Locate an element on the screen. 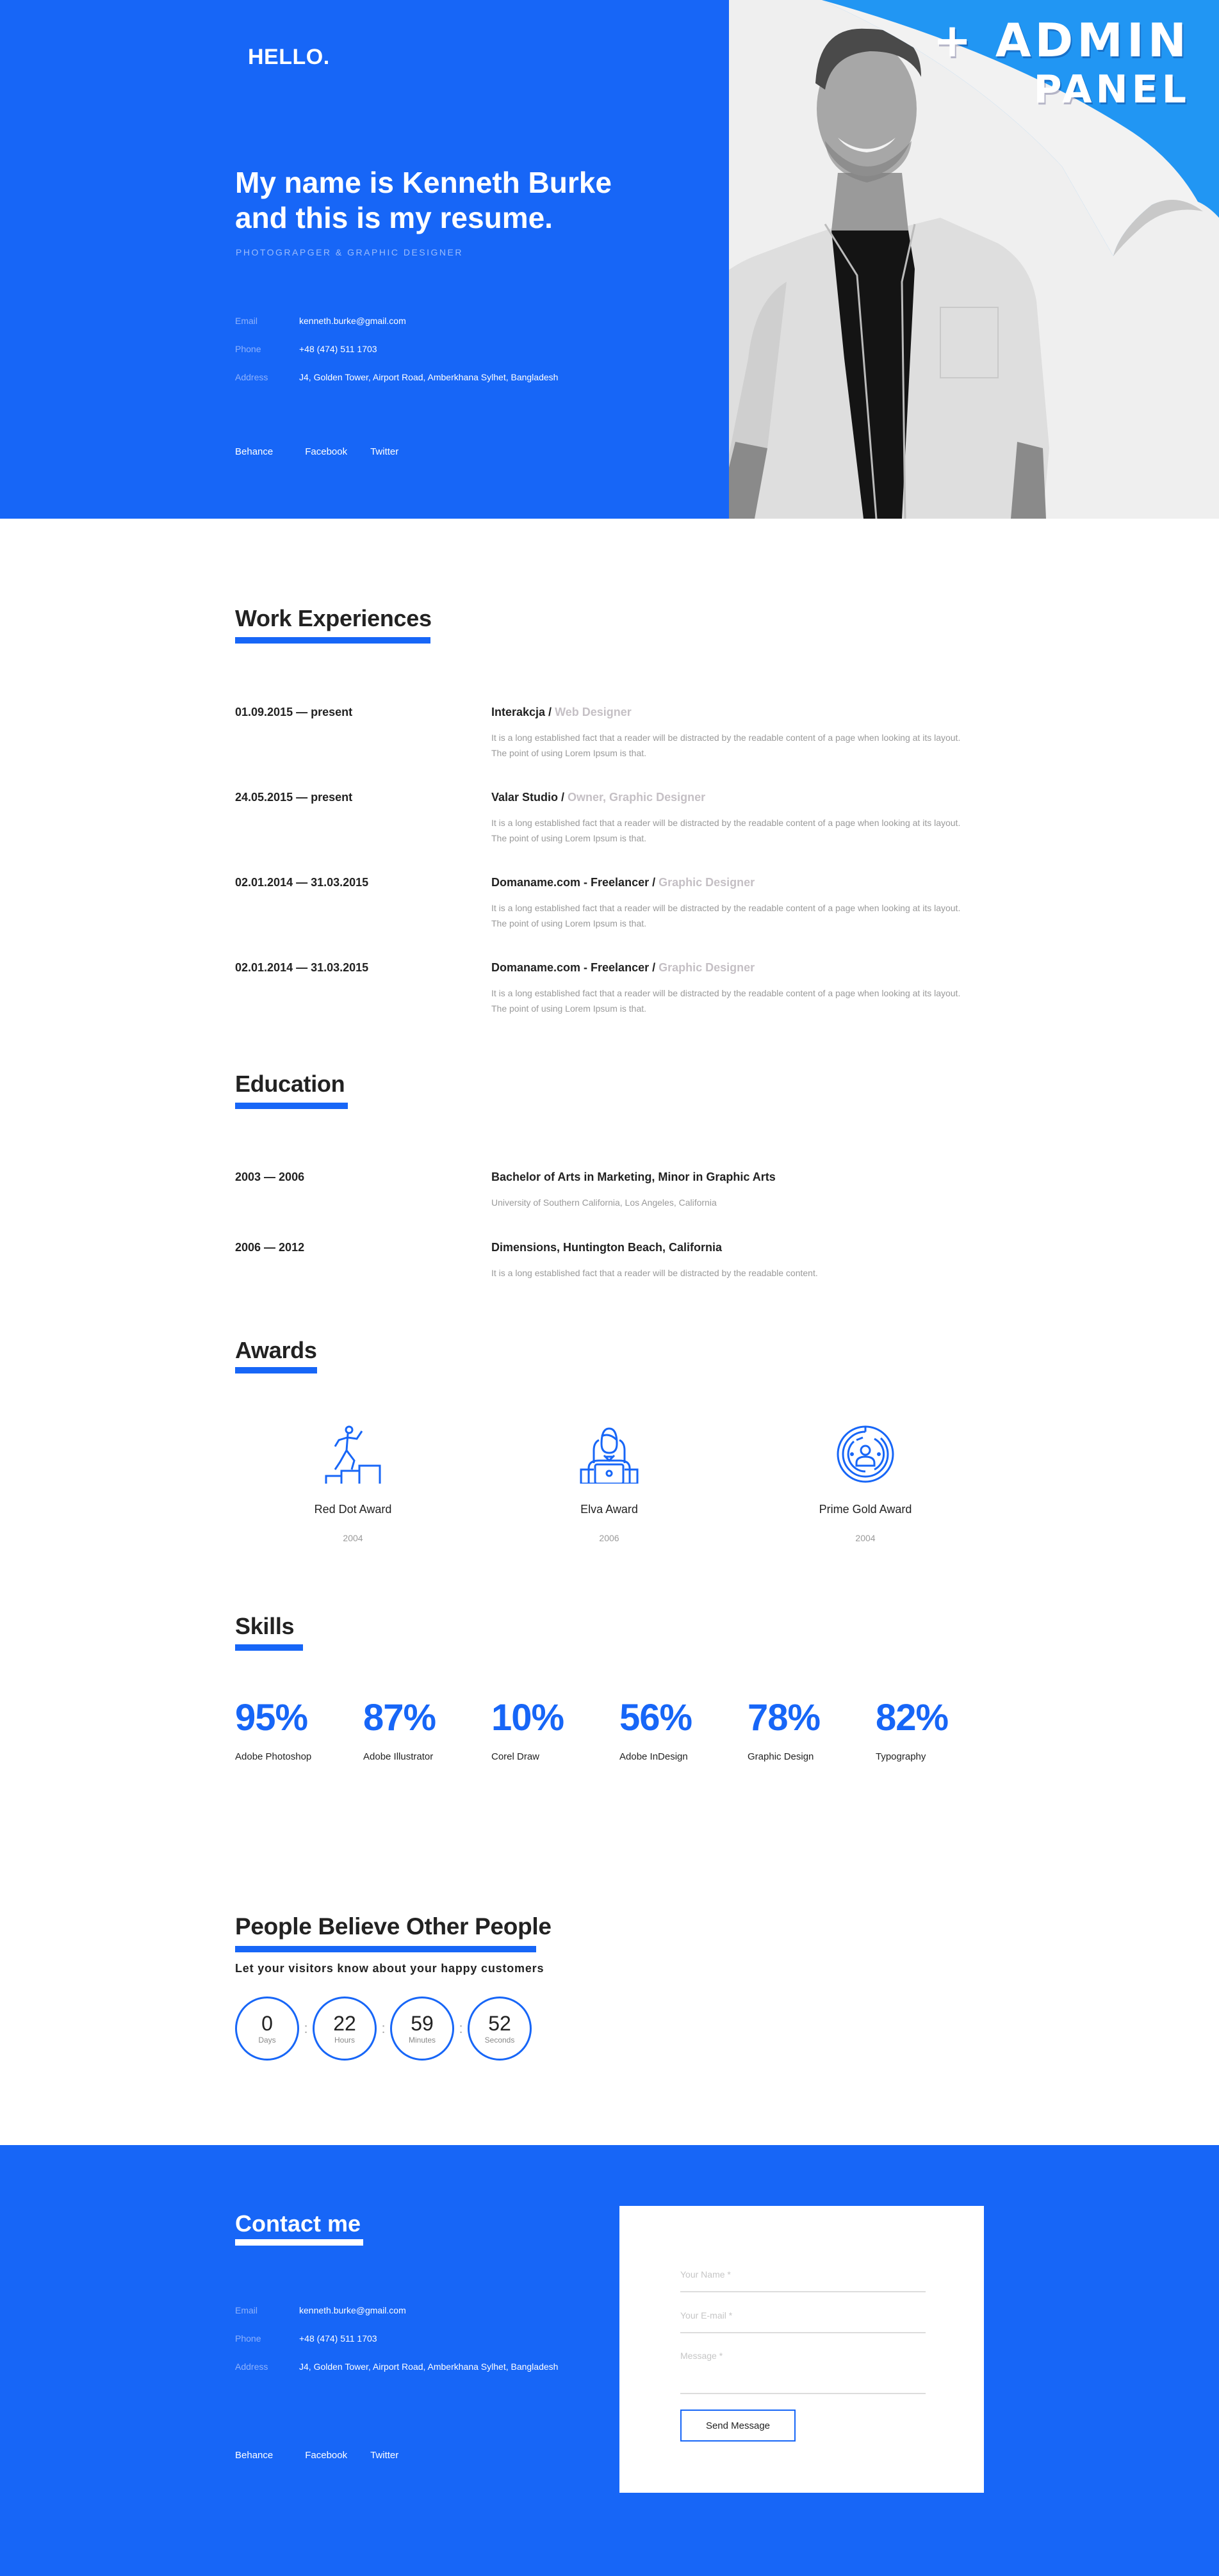 The height and width of the screenshot is (2576, 1219). work-title-underline is located at coordinates (332, 640).